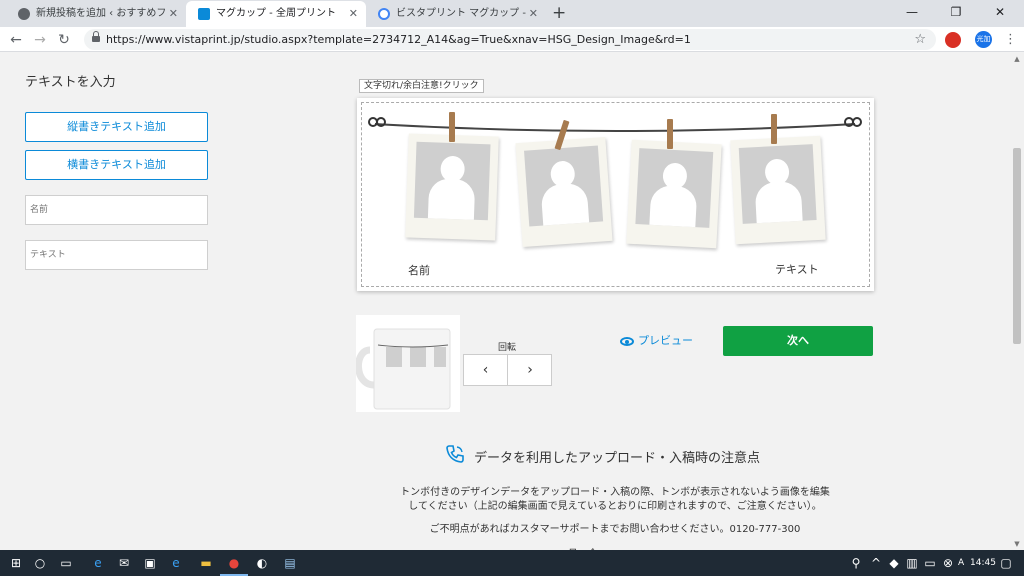  I want to click on explorer-icon: ▬, so click(206, 563).